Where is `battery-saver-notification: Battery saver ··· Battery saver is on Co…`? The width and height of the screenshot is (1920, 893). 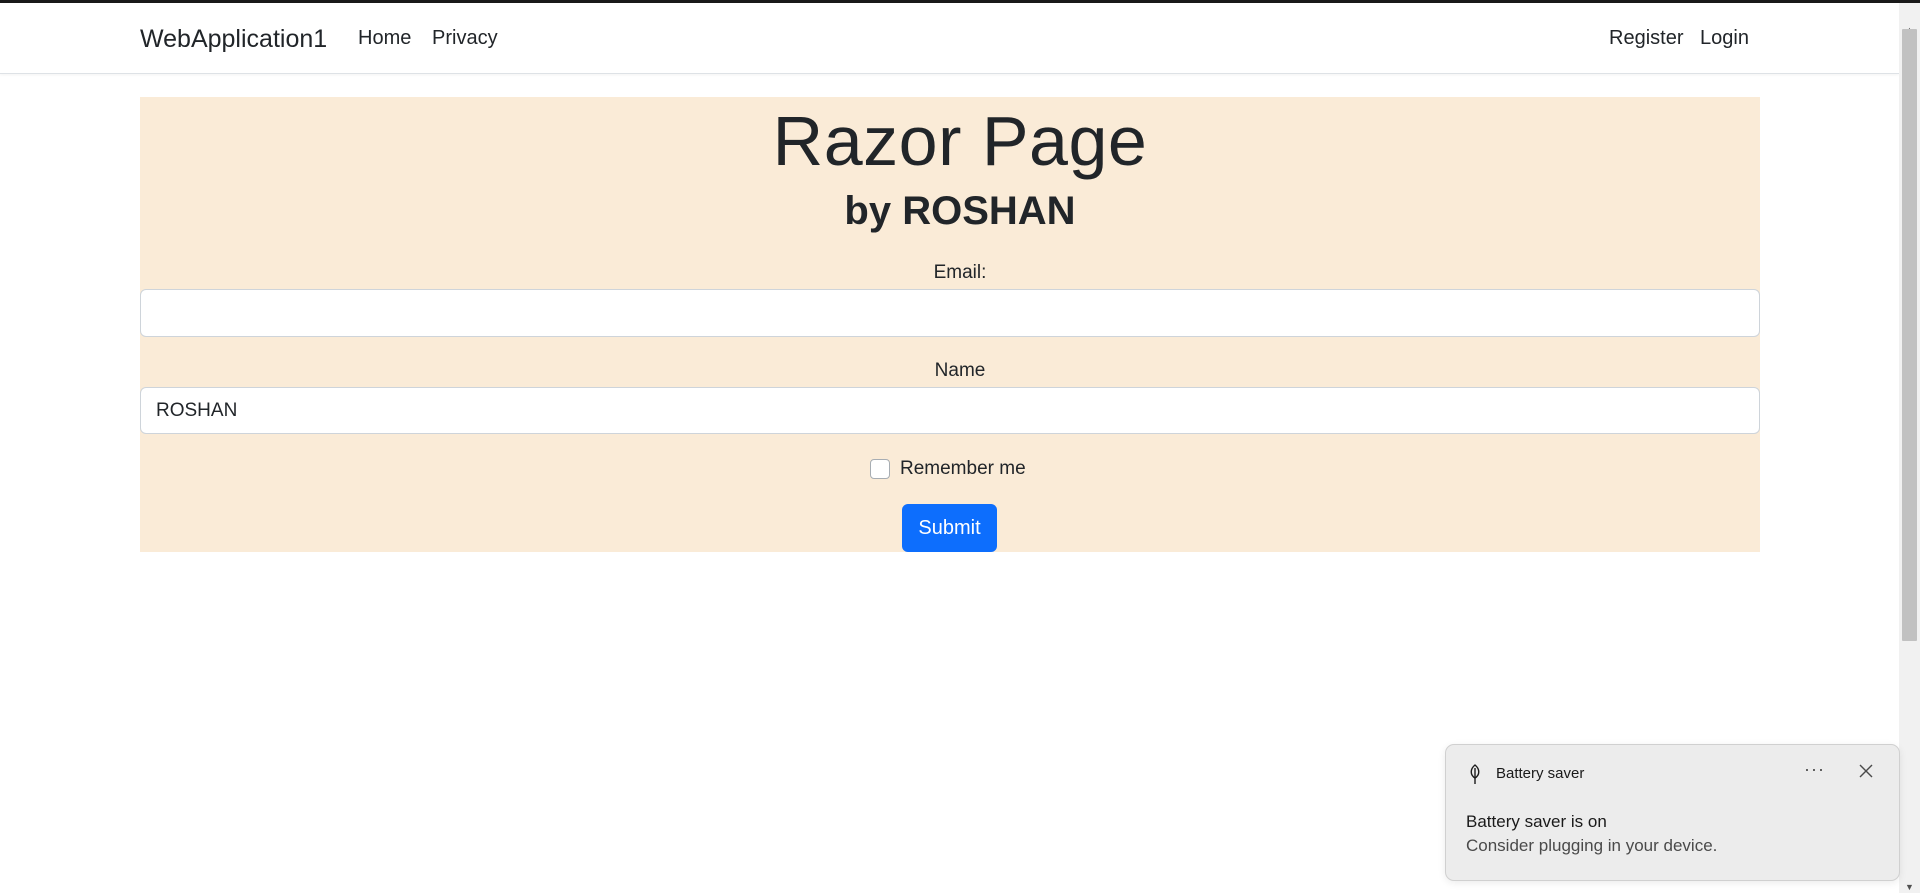
battery-saver-notification: Battery saver ··· Battery saver is on Co… is located at coordinates (1672, 812).